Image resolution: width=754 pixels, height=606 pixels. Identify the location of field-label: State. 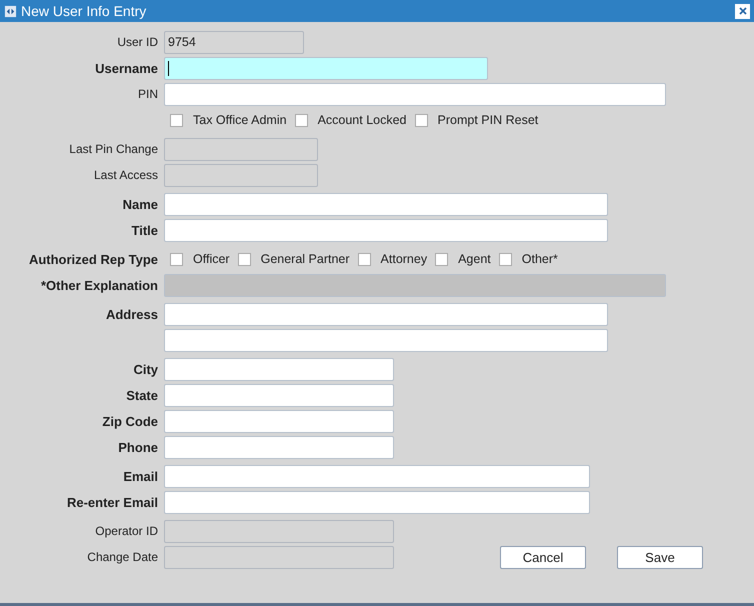
(142, 395).